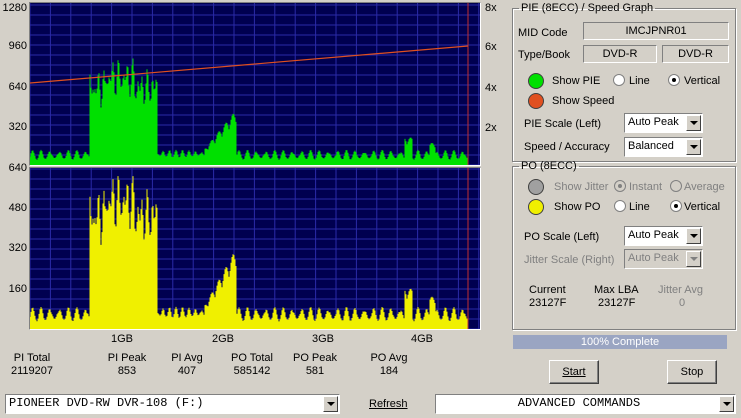 The width and height of the screenshot is (741, 418). I want to click on stat-label: PI Peak, so click(127, 358).